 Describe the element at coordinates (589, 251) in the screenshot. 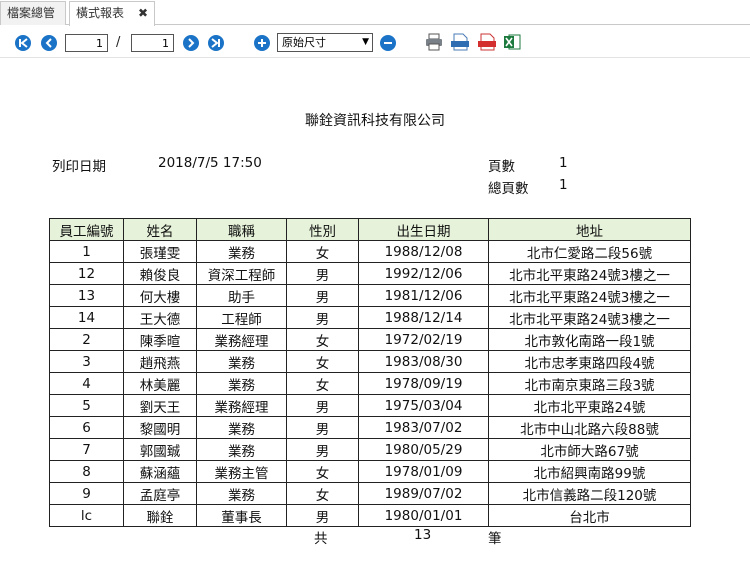

I see `table-cell: 北市仁愛路二段56號` at that location.